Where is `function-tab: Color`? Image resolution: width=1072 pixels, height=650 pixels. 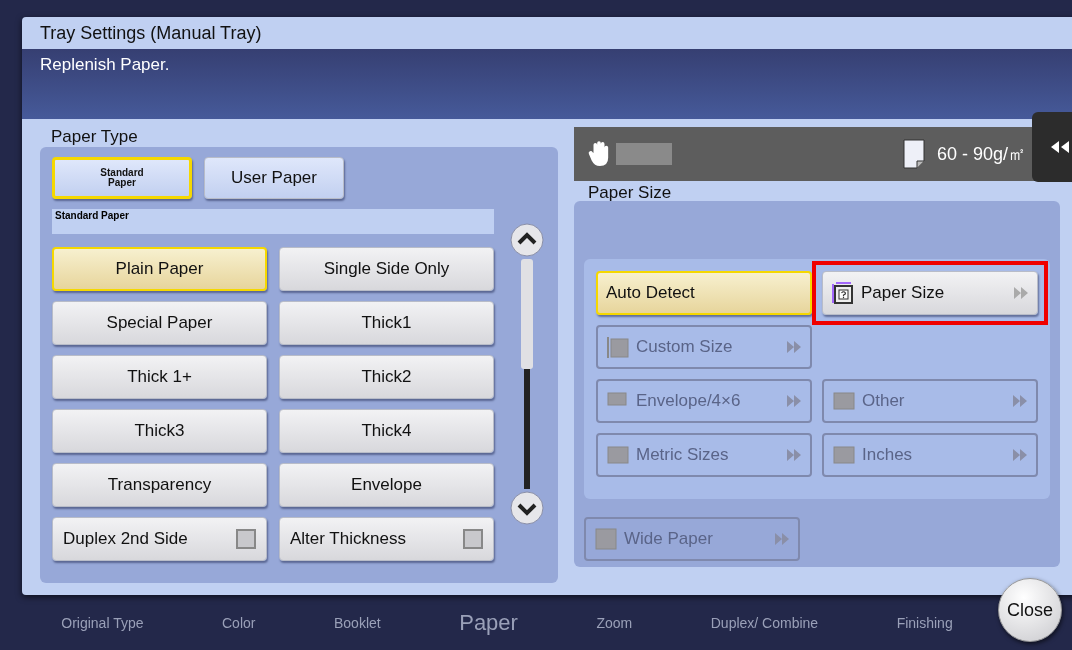
function-tab: Color is located at coordinates (239, 623).